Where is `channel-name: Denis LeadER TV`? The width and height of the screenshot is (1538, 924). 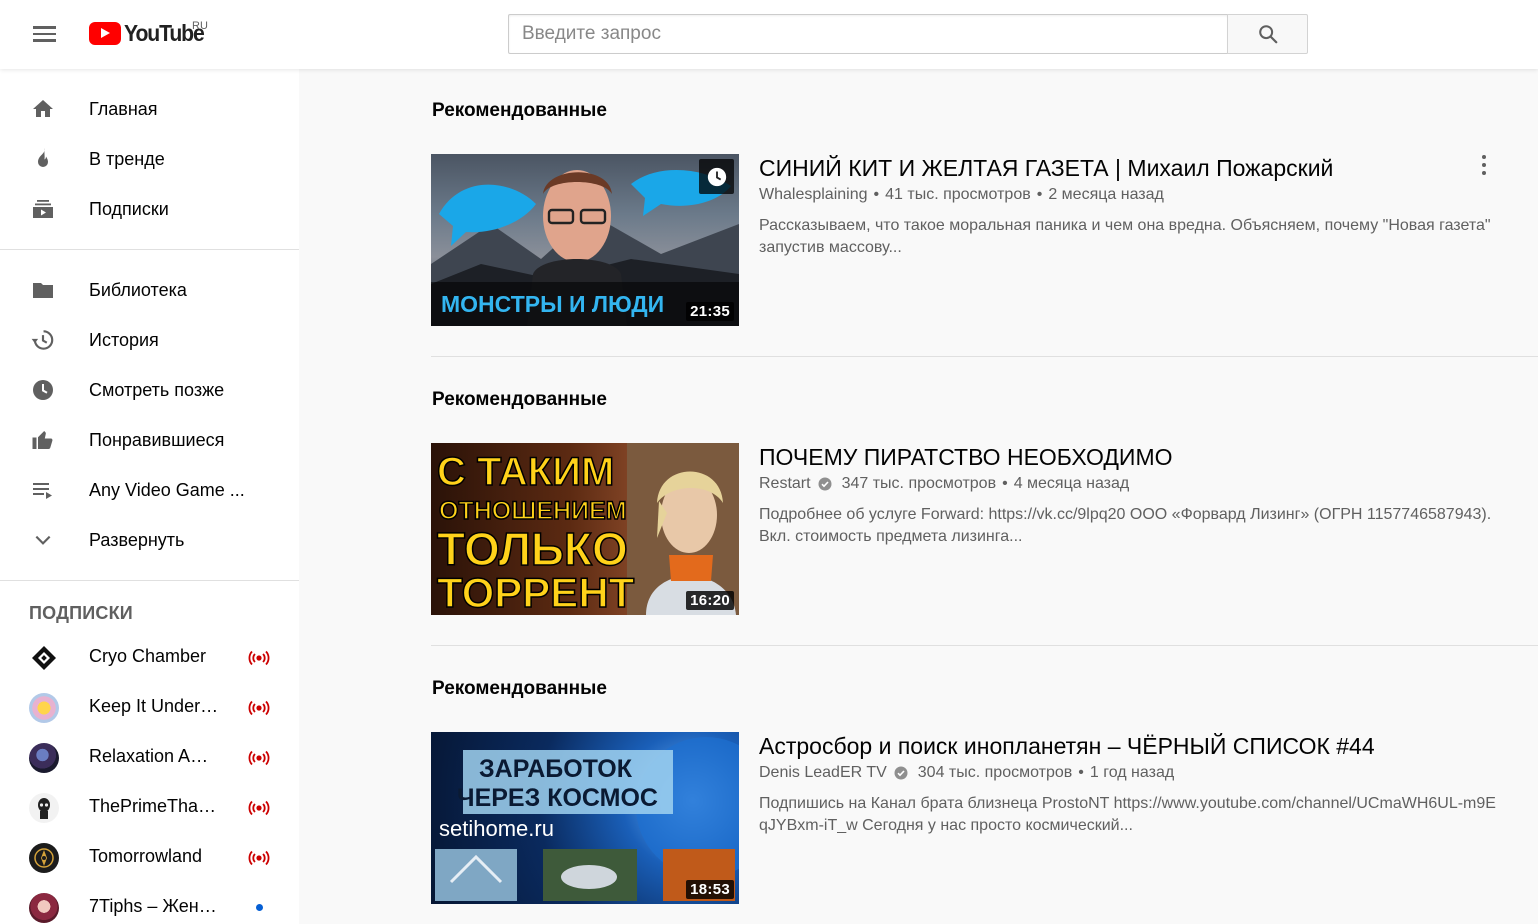
channel-name: Denis LeadER TV is located at coordinates (823, 773).